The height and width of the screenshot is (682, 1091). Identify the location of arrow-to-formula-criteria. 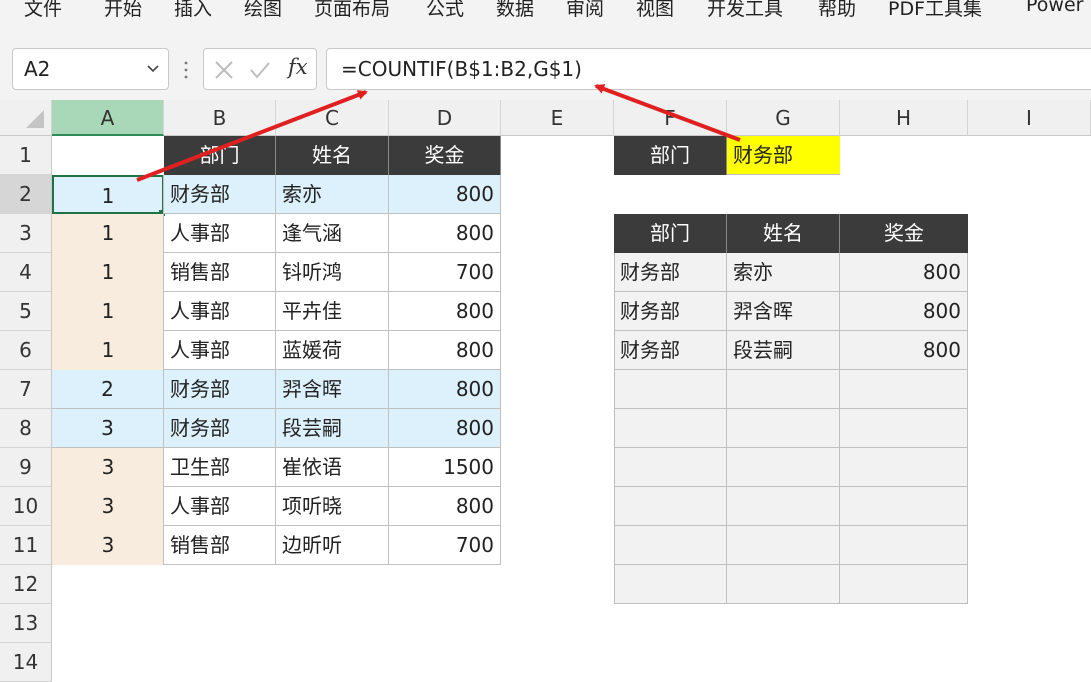
(667, 113).